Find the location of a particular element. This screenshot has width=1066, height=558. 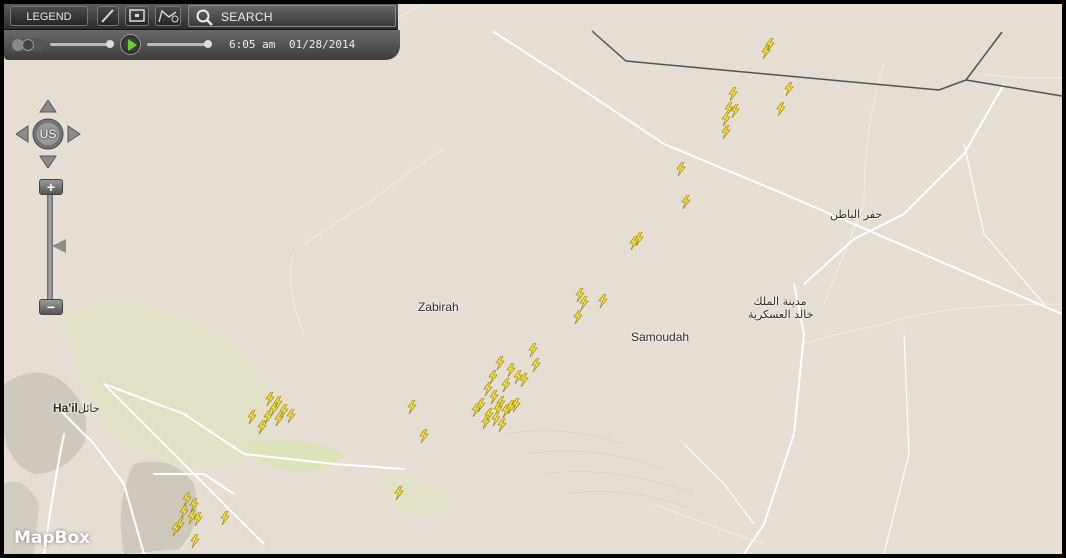

legend-button: LEGEND is located at coordinates (49, 16).